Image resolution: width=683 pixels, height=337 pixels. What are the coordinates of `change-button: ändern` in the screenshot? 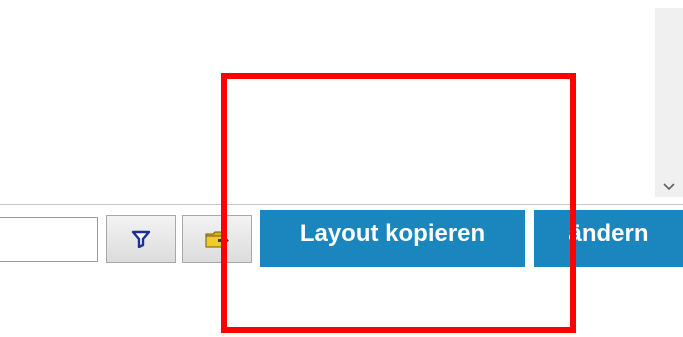 It's located at (608, 238).